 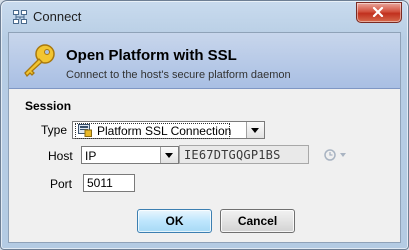 I want to click on key-icon, so click(x=39, y=61).